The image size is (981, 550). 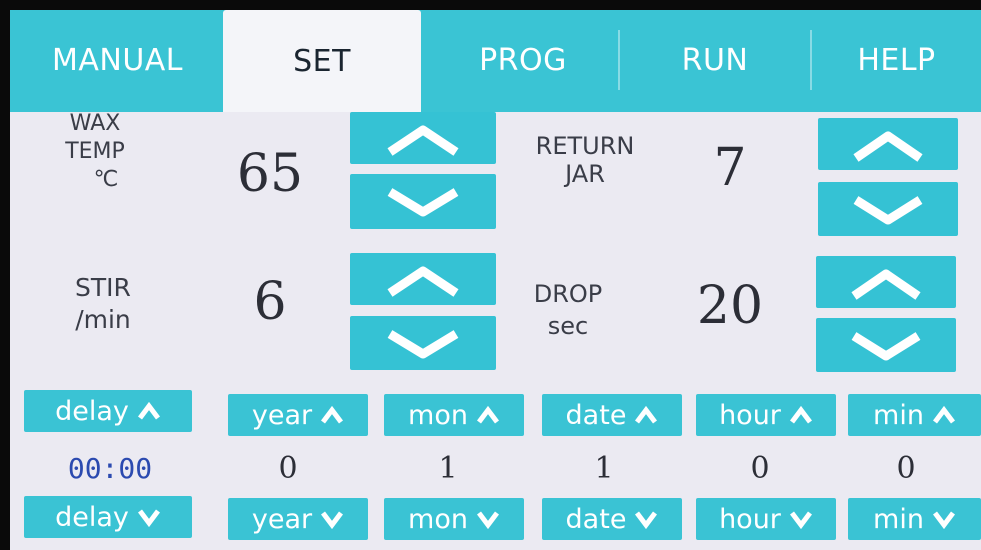 What do you see at coordinates (523, 60) in the screenshot?
I see `tab-prog: PROG` at bounding box center [523, 60].